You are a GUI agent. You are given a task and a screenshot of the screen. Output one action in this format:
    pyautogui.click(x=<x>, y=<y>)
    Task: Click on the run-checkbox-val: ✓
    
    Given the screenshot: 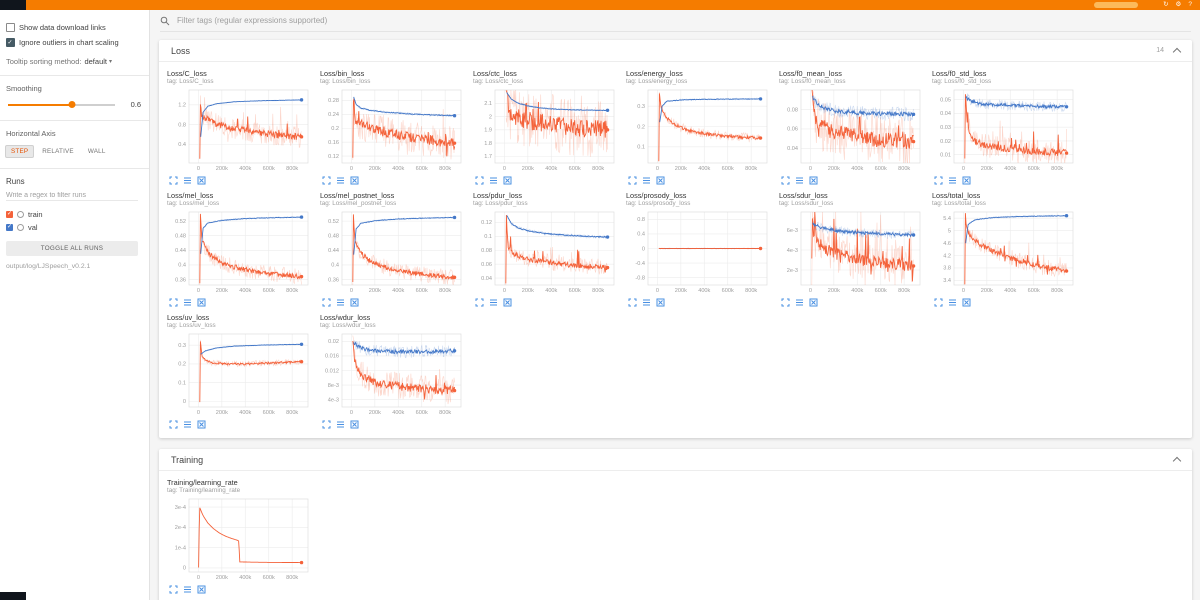 What is the action you would take?
    pyautogui.click(x=9, y=227)
    